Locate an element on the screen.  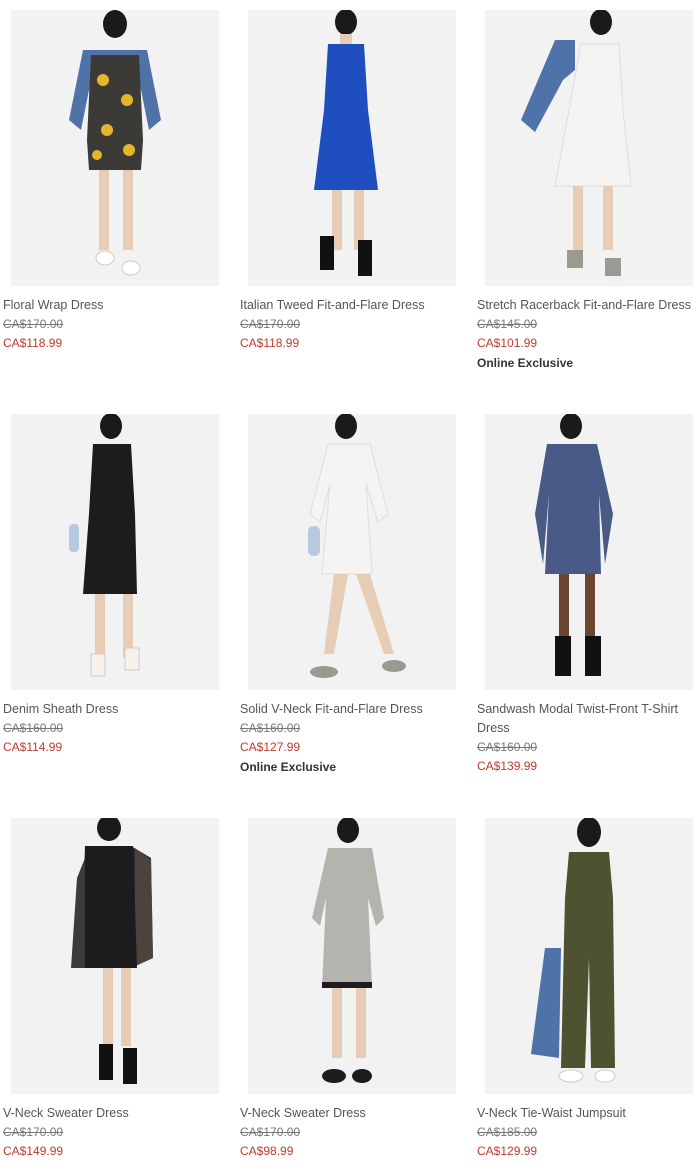
original-price: CA$185.00 is located at coordinates (507, 1132).